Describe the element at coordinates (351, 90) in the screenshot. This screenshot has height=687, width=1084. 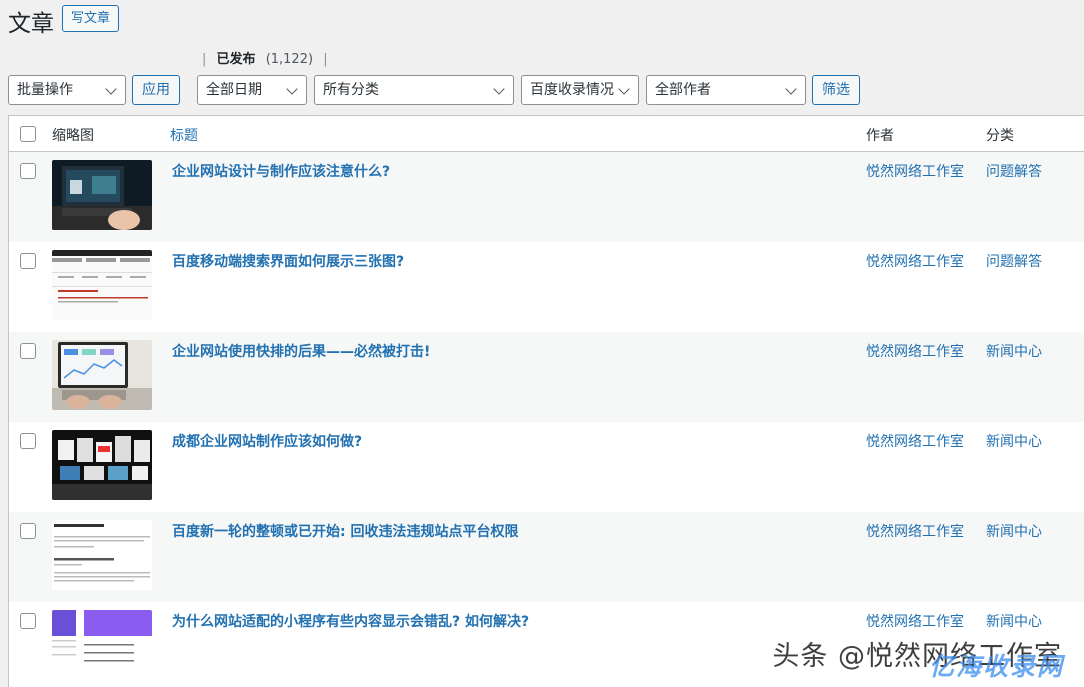
I see `category-filter-value: 所有分类` at that location.